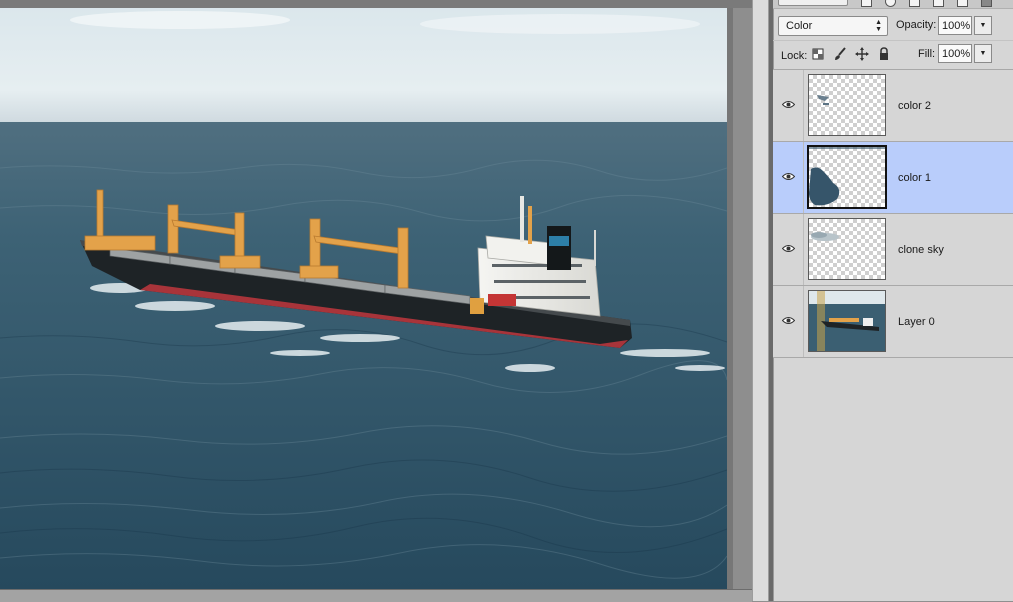  Describe the element at coordinates (893, 178) in the screenshot. I see `layer-row-color-1: color 1` at that location.